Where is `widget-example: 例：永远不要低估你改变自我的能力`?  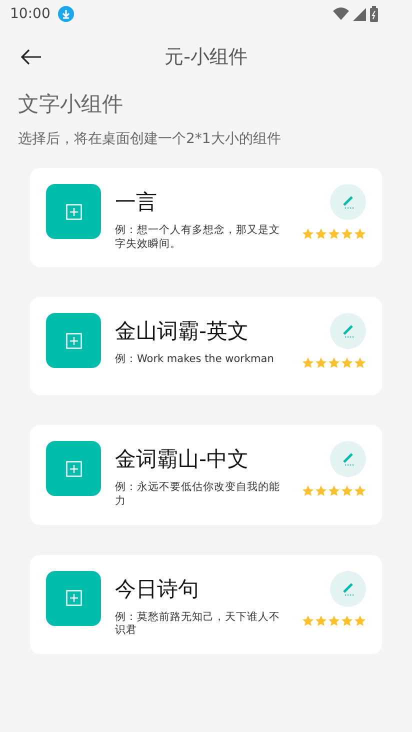 widget-example: 例：永远不要低估你改变自我的能力 is located at coordinates (198, 495).